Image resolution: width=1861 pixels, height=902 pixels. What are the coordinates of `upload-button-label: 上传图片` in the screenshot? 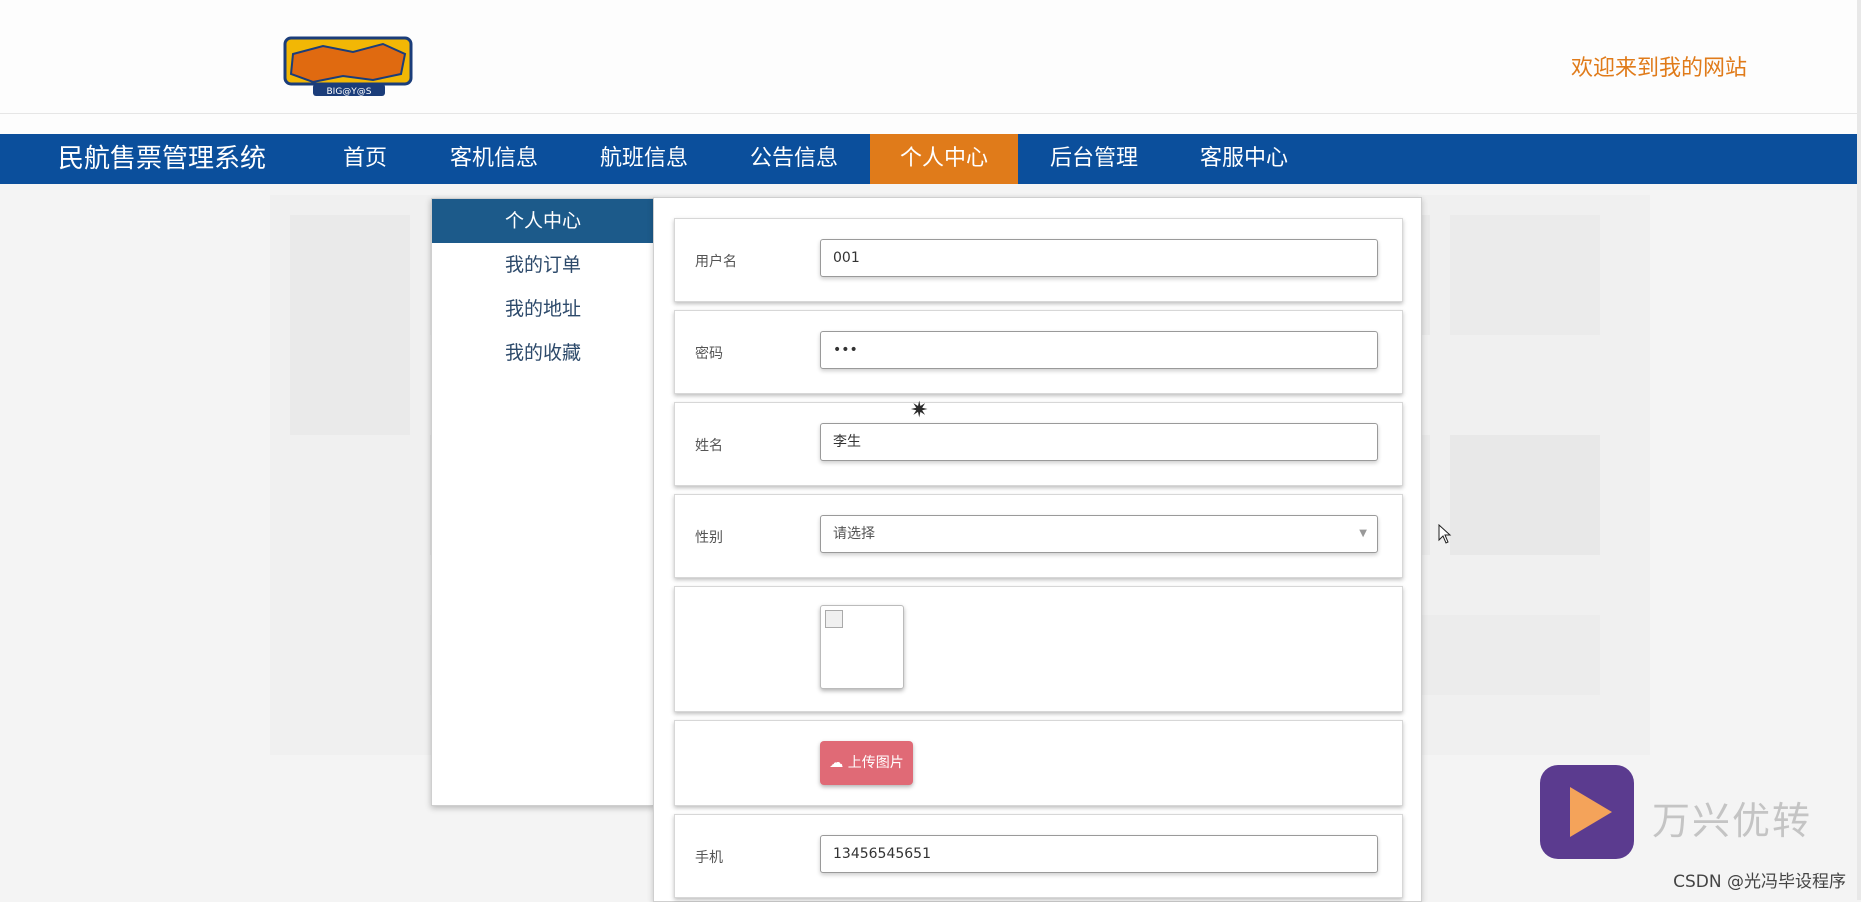 It's located at (875, 763).